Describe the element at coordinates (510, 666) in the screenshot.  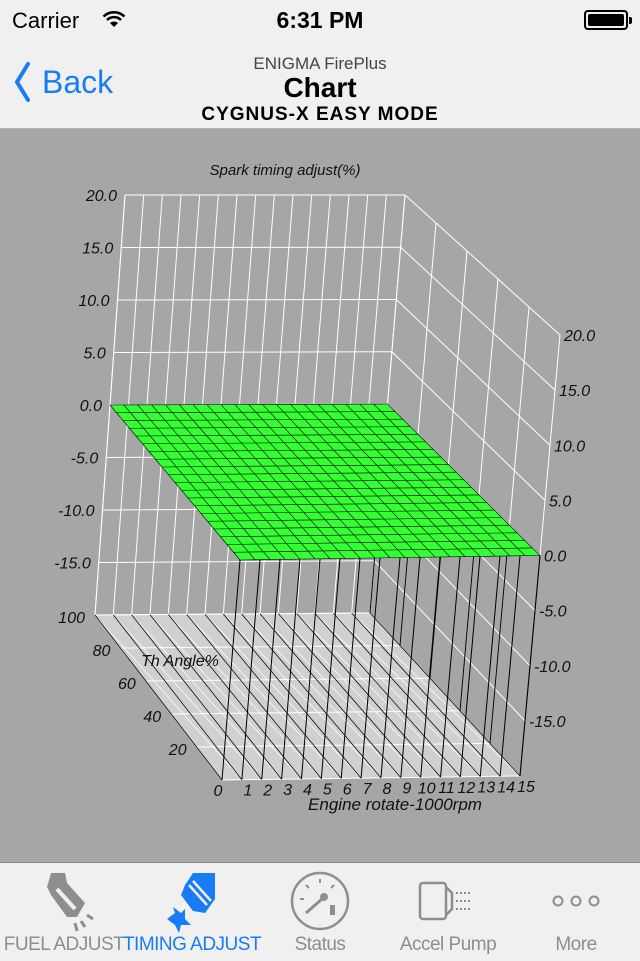
I see `drop-line` at that location.